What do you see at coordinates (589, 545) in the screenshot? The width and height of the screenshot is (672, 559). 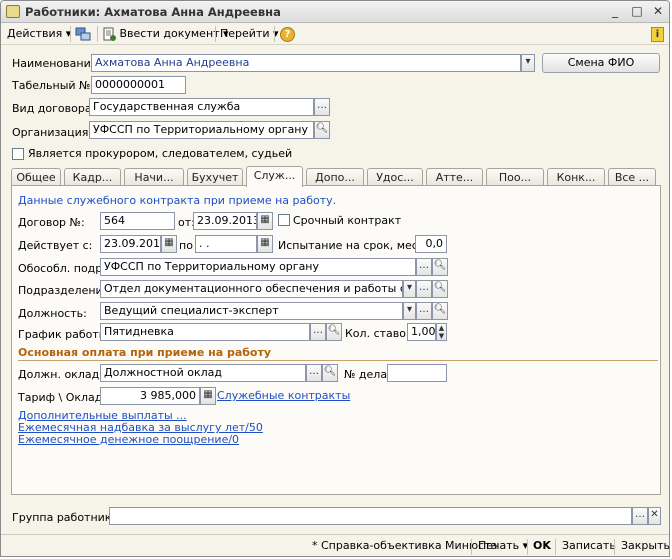 I see `save-button: Записать` at bounding box center [589, 545].